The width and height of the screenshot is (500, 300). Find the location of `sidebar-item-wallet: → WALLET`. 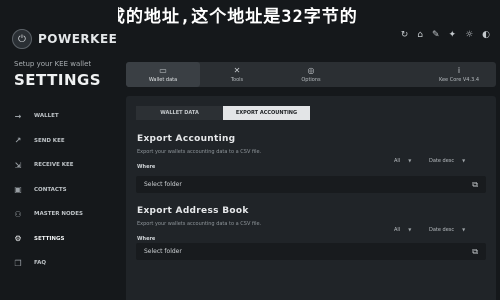

sidebar-item-wallet: → WALLET is located at coordinates (47, 116).